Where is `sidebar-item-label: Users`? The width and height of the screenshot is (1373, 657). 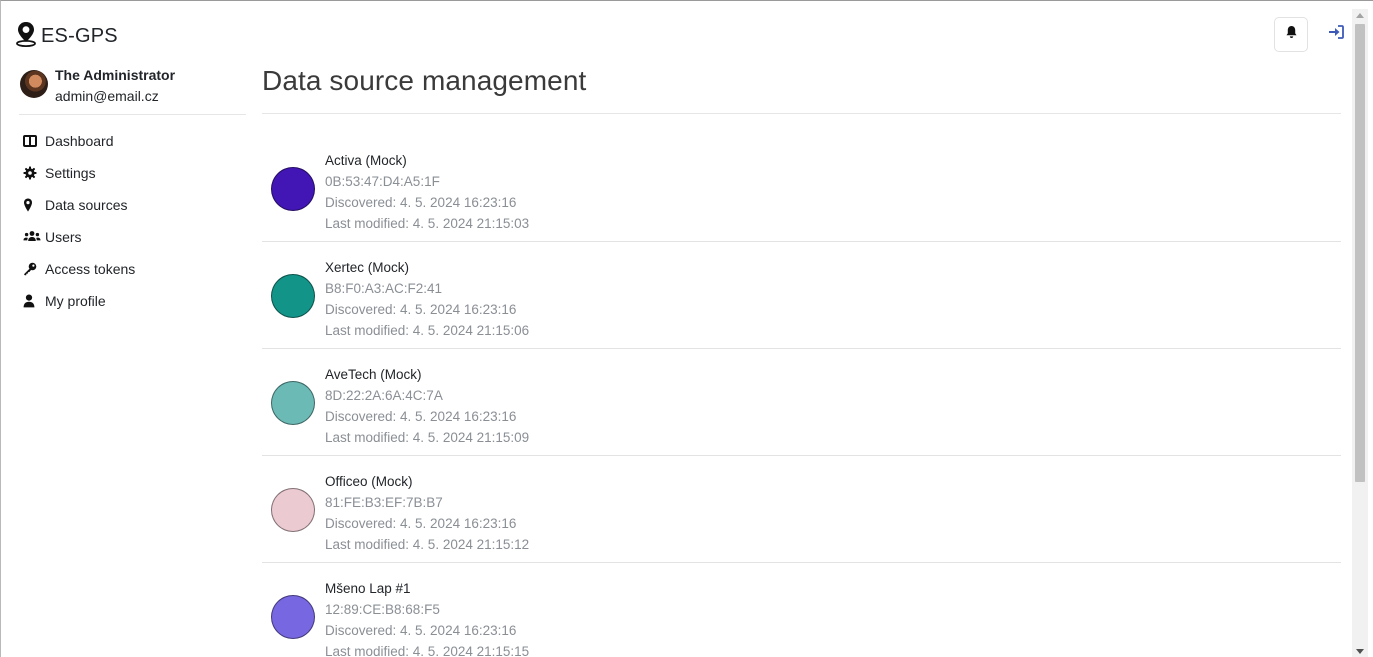 sidebar-item-label: Users is located at coordinates (63, 237).